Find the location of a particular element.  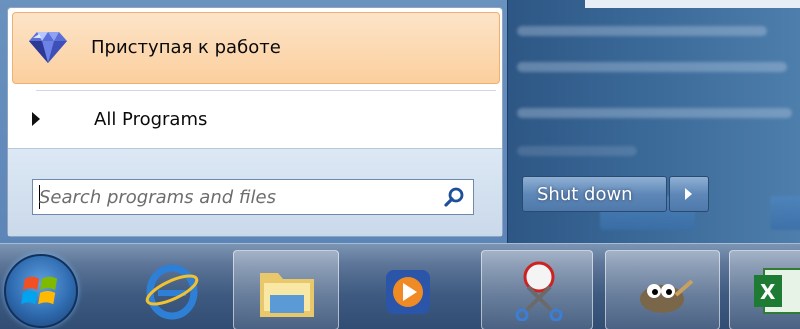

svg-text: X is located at coordinates (768, 292).